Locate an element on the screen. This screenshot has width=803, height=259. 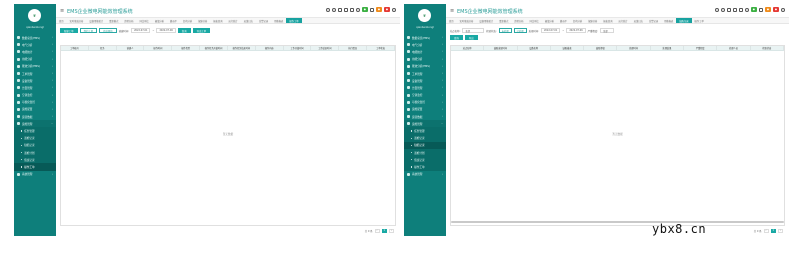
bell-icon is located at coordinates (357, 9).